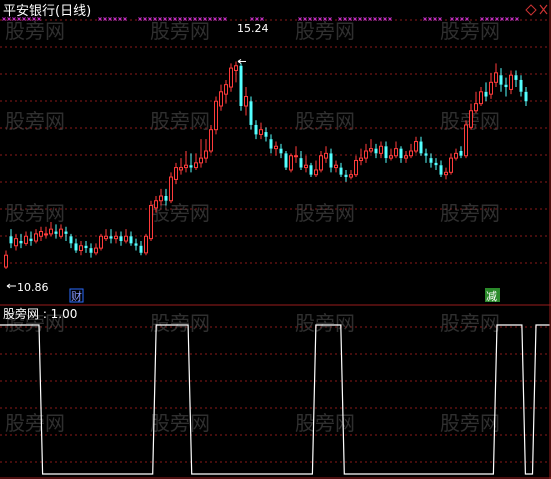  Describe the element at coordinates (33, 287) in the screenshot. I see `low-price-label: 10.86` at that location.